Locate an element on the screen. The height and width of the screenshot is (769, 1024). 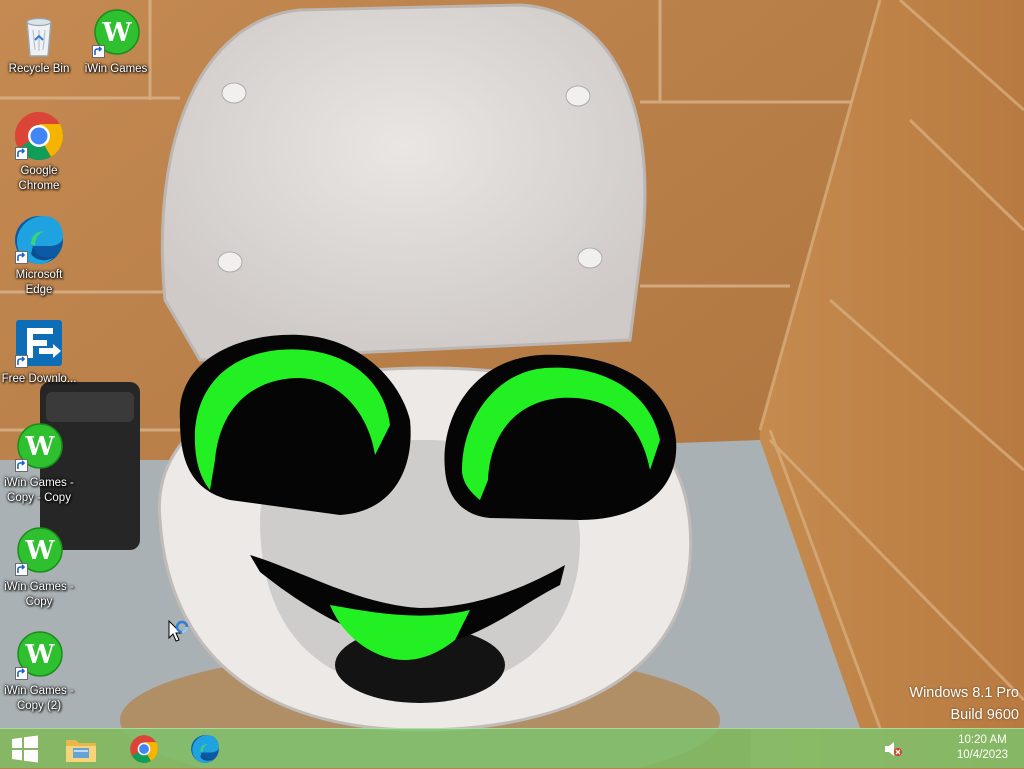
desktop-icon-microsoft-edge: Microsoft Edge is located at coordinates (39, 256).